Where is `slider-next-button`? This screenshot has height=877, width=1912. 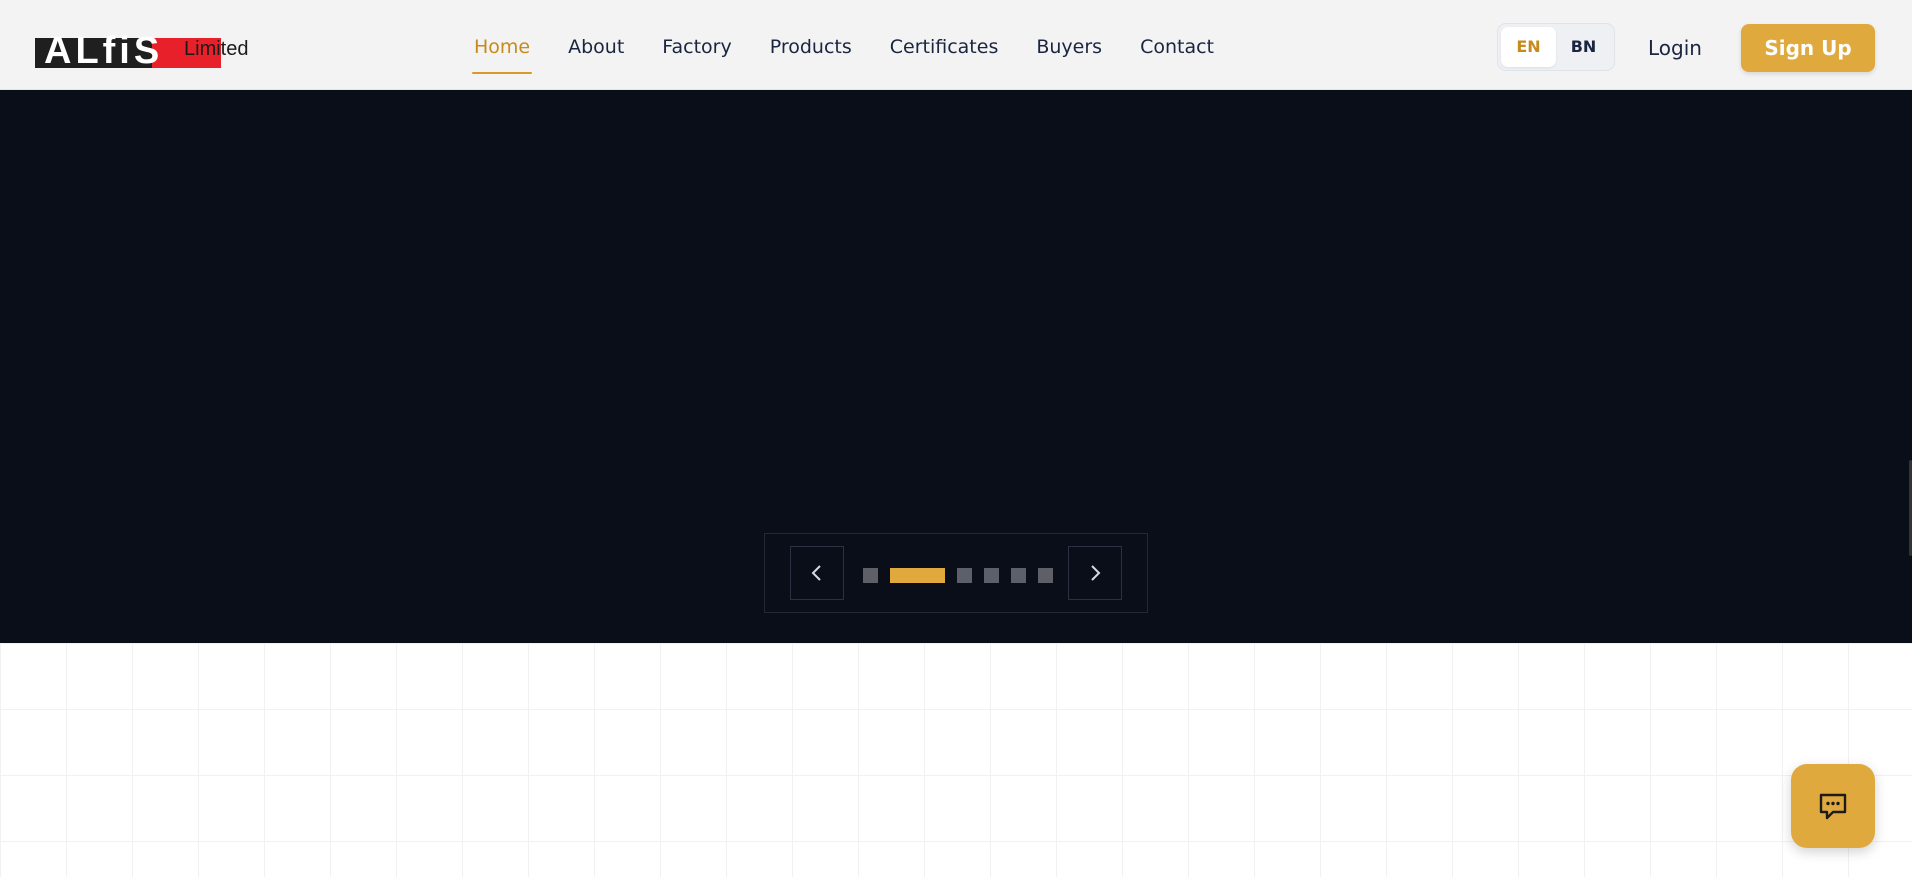
slider-next-button is located at coordinates (1095, 573).